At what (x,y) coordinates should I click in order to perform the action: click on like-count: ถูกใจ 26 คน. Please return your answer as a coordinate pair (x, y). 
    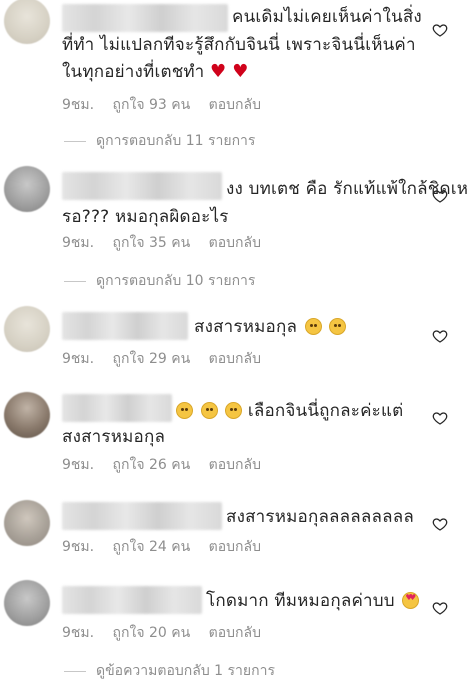
    Looking at the image, I should click on (152, 465).